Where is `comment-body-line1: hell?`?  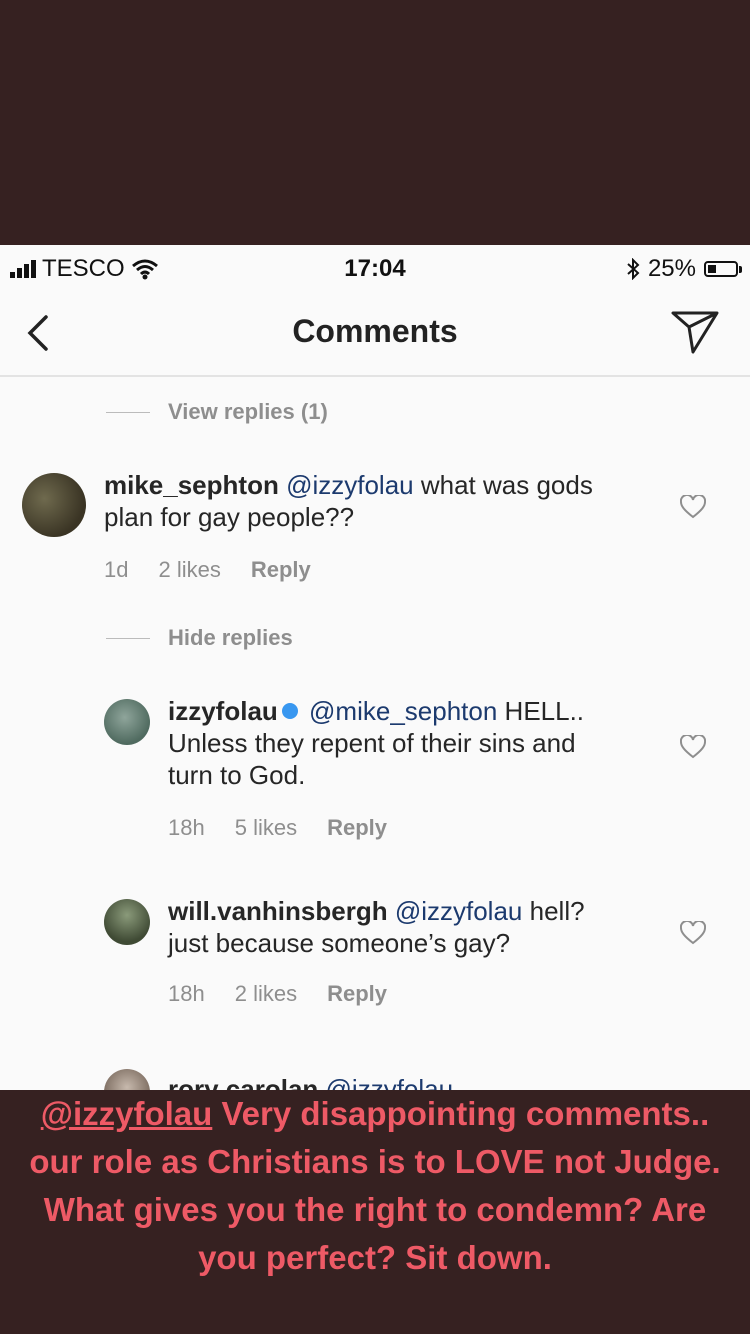 comment-body-line1: hell? is located at coordinates (557, 911).